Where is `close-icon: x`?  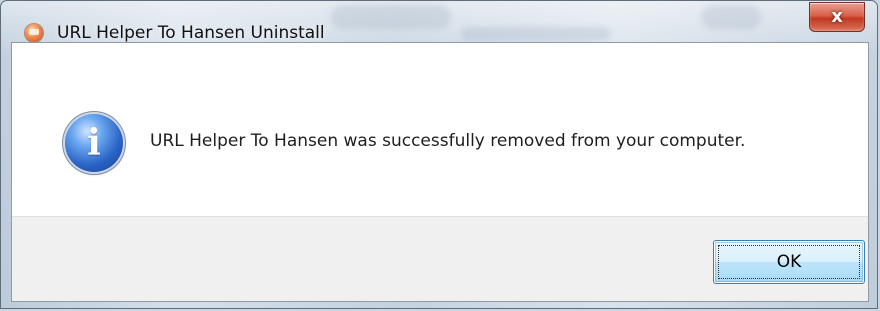 close-icon: x is located at coordinates (837, 16).